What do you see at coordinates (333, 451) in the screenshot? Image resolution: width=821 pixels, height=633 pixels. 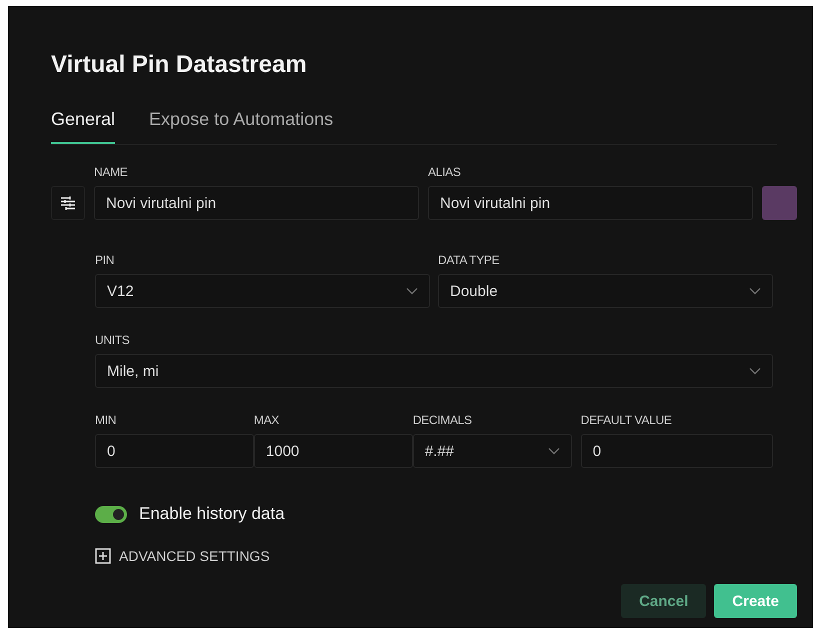 I see `input-field: 1000` at bounding box center [333, 451].